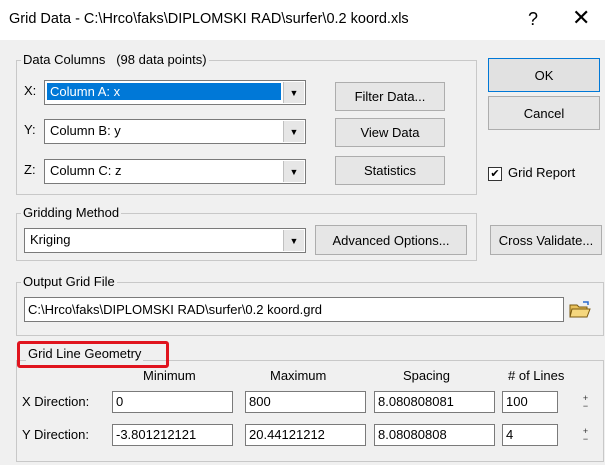 This screenshot has width=605, height=465. Describe the element at coordinates (85, 353) in the screenshot. I see `grid-line-geometry-label: Grid Line Geometry` at that location.